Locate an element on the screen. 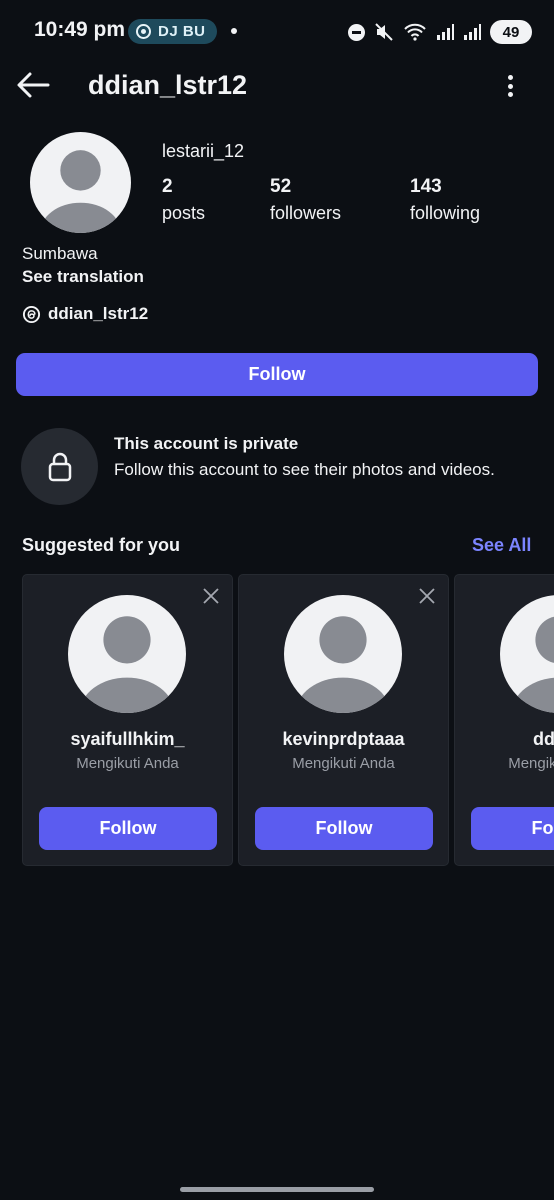  stat-following-count: 143 is located at coordinates (426, 186).